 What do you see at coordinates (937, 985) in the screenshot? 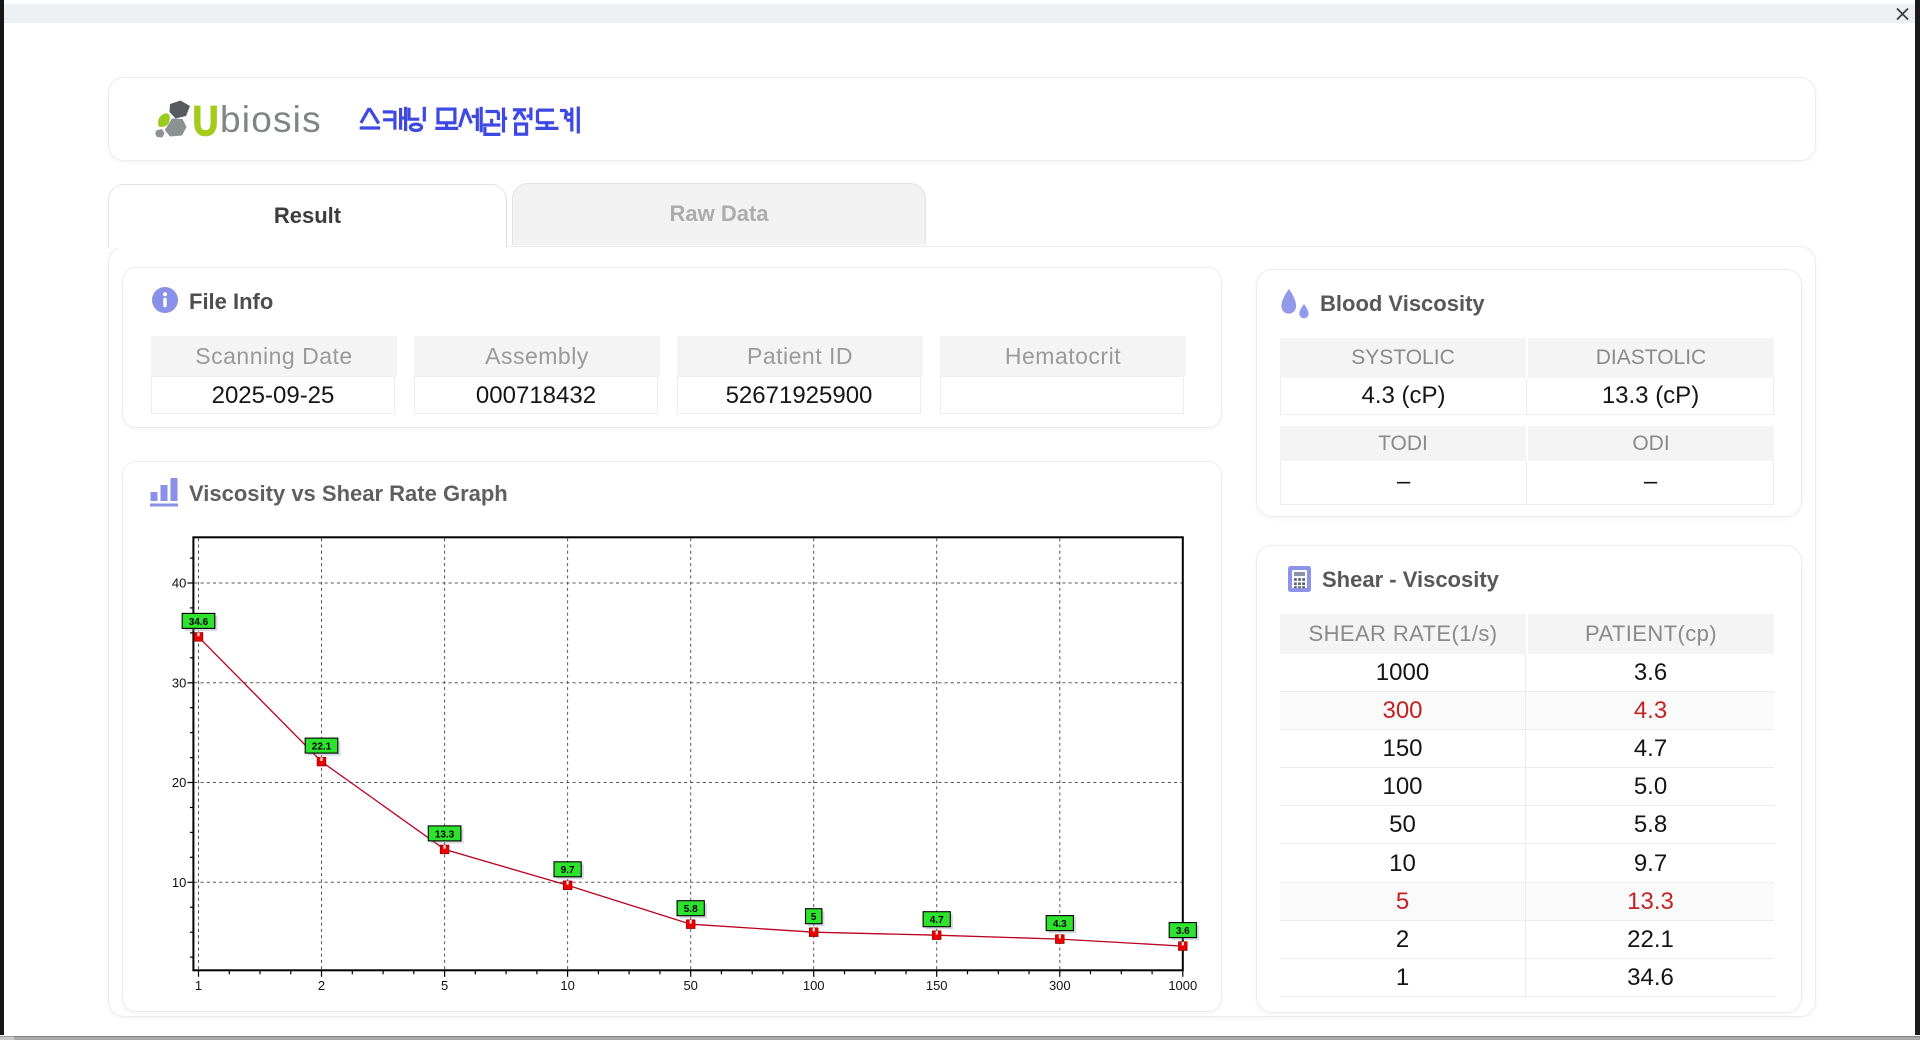
I see `svg-text: 150` at bounding box center [937, 985].